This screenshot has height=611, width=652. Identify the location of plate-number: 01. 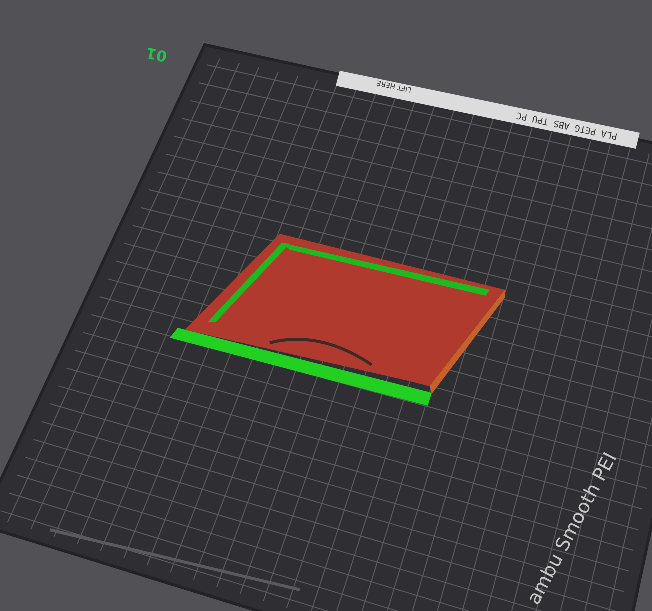
(156, 55).